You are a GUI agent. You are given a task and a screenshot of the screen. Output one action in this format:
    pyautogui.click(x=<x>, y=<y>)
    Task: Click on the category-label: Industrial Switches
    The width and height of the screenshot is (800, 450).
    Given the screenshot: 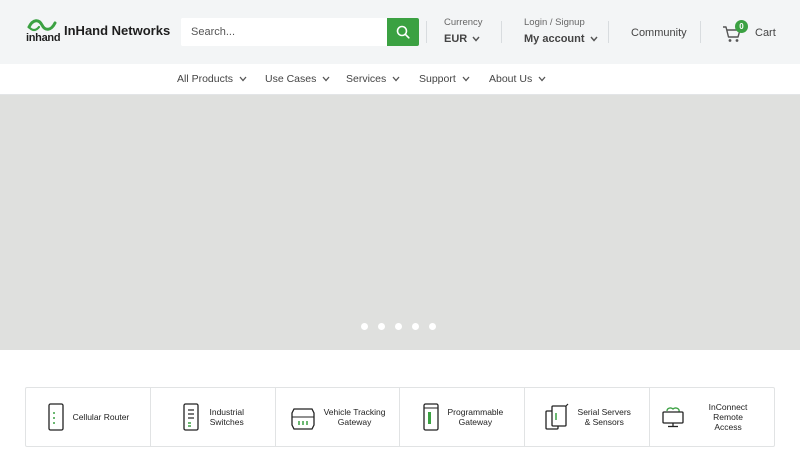 What is the action you would take?
    pyautogui.click(x=226, y=417)
    